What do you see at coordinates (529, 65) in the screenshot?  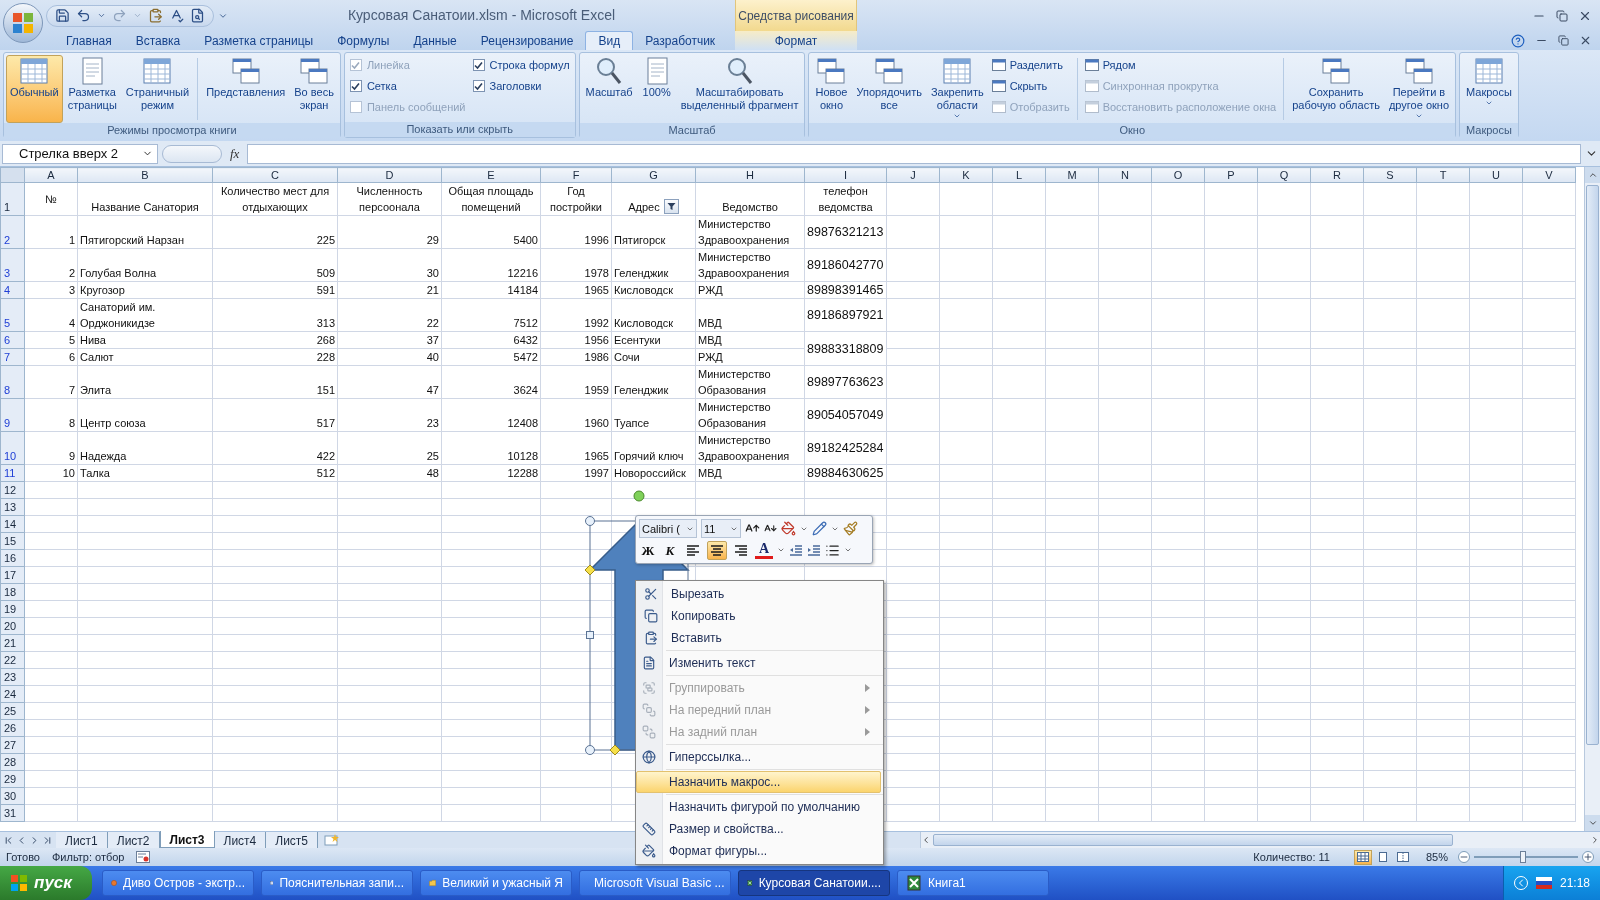 I see `checkbox-label: Строка формул` at bounding box center [529, 65].